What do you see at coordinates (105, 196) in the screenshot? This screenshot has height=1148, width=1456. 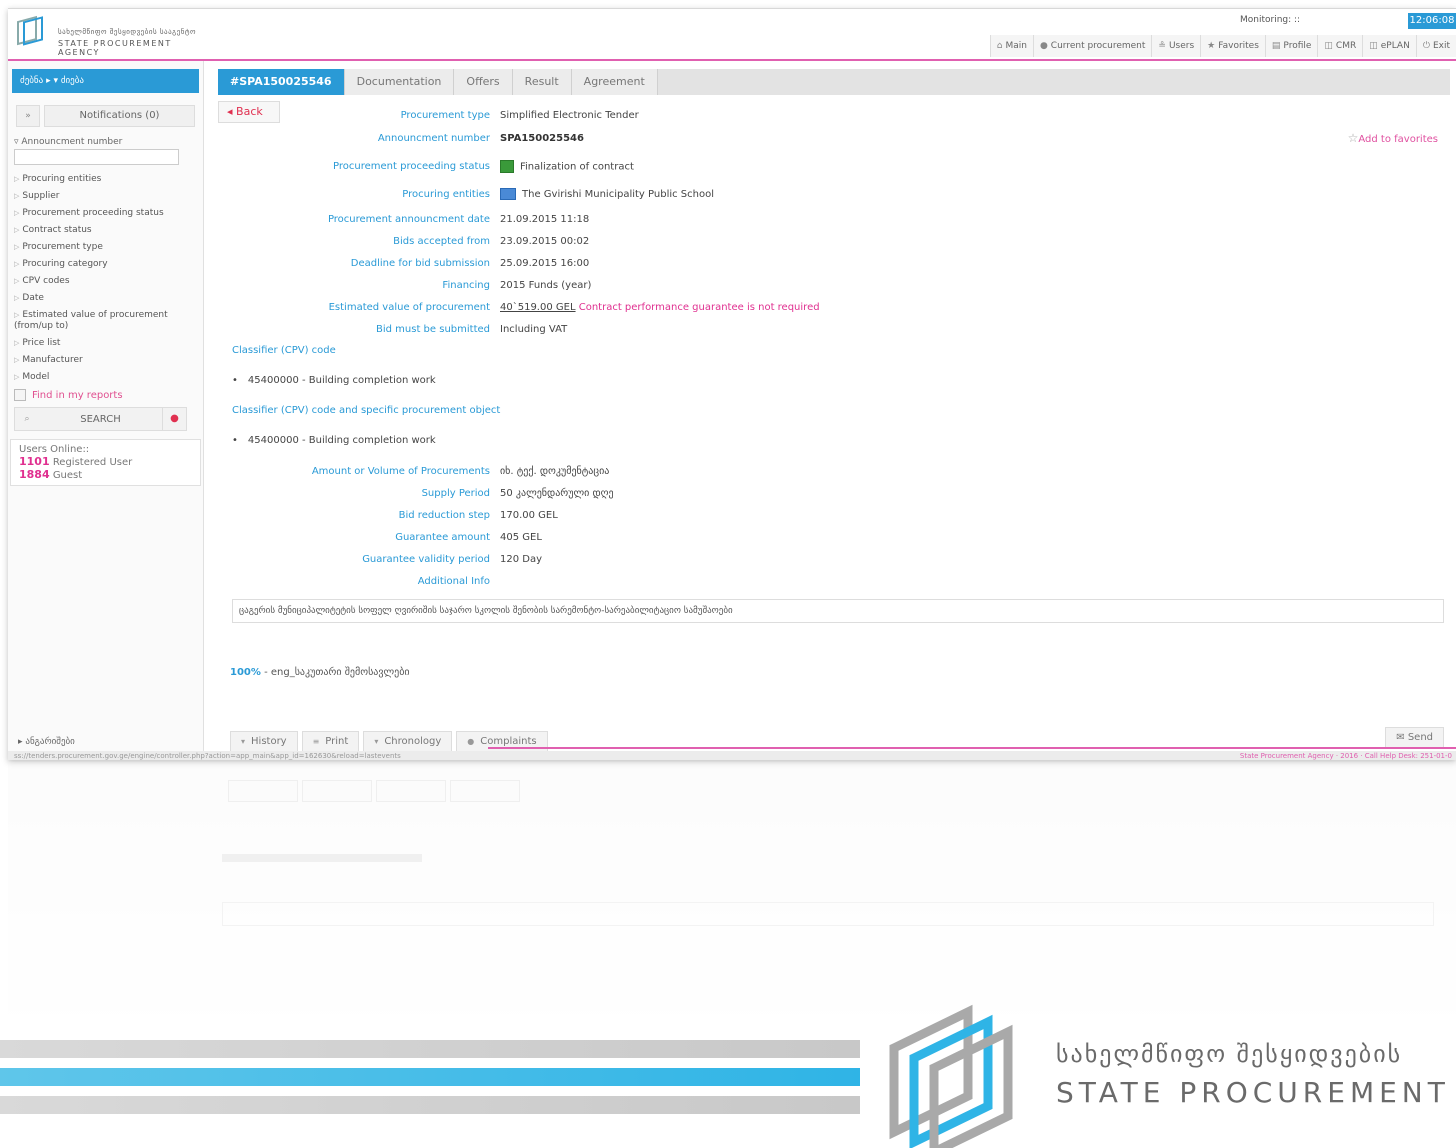 I see `filter-supplier: ▷ Supplier` at bounding box center [105, 196].